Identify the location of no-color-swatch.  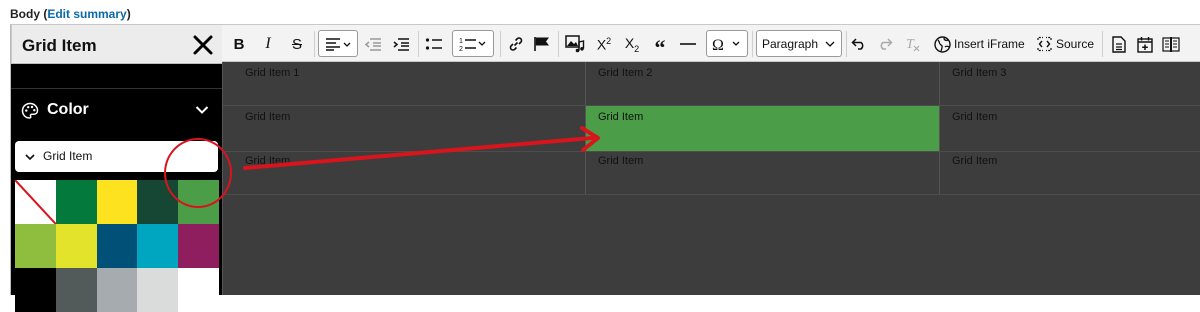
(35, 202).